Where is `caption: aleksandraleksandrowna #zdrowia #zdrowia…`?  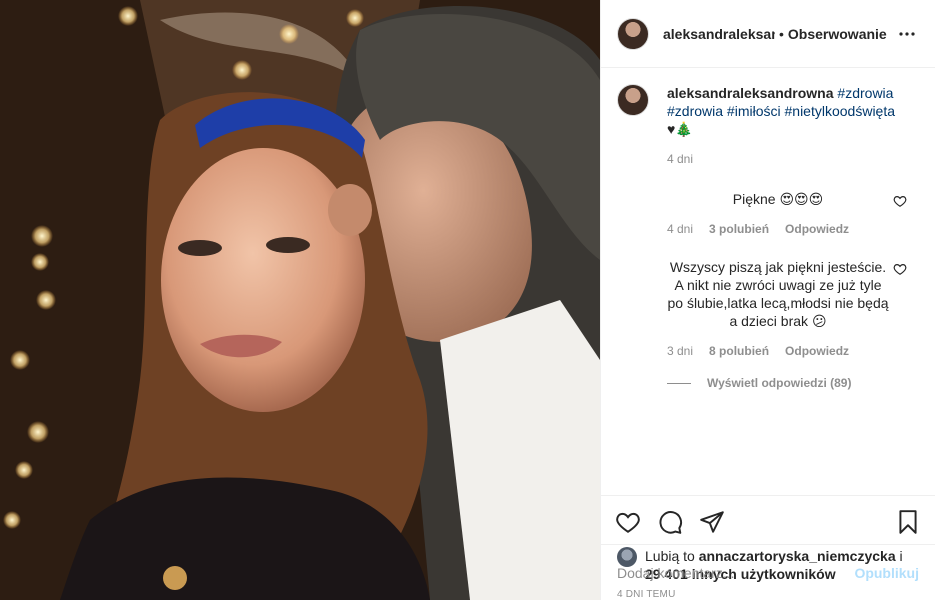
caption: aleksandraleksandrowna #zdrowia #zdrowia… is located at coordinates (768, 126).